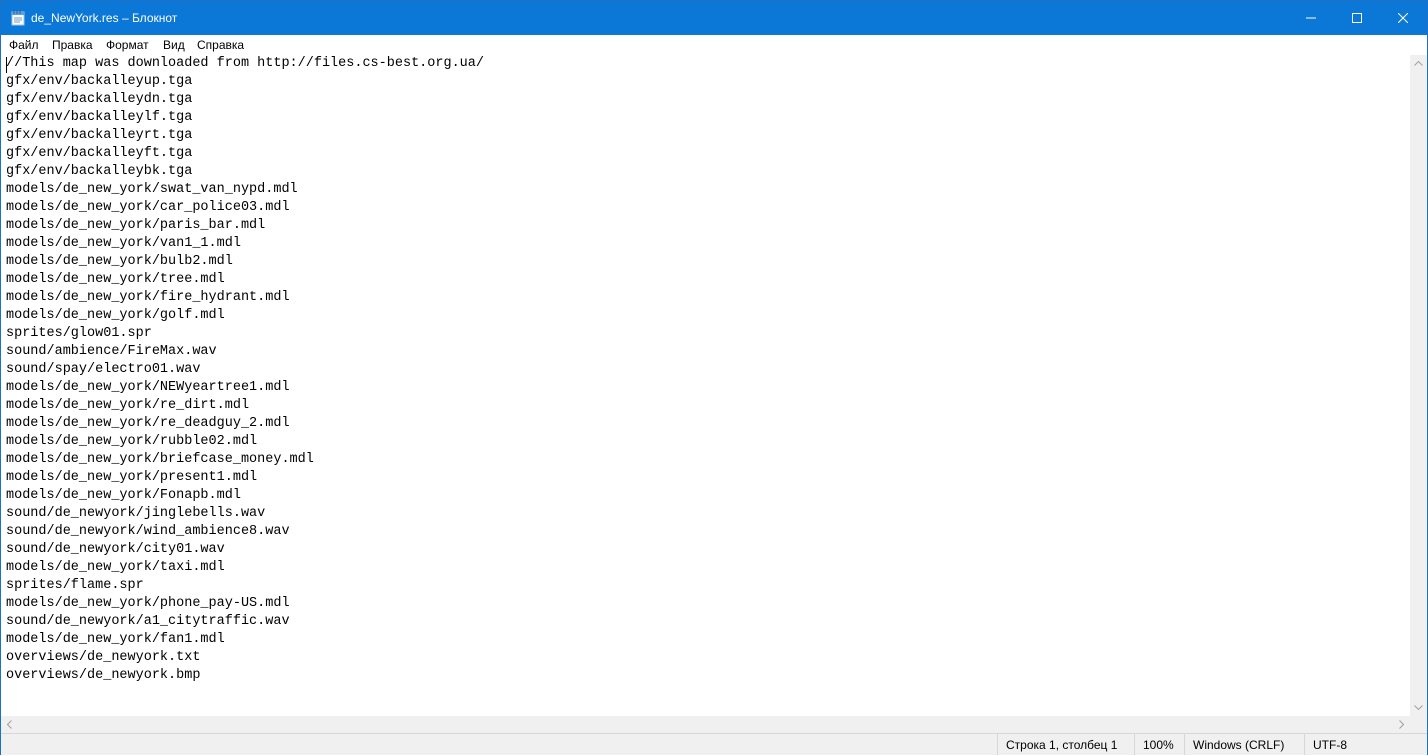 The image size is (1428, 756). What do you see at coordinates (220, 45) in the screenshot?
I see `menu-help: Справка` at bounding box center [220, 45].